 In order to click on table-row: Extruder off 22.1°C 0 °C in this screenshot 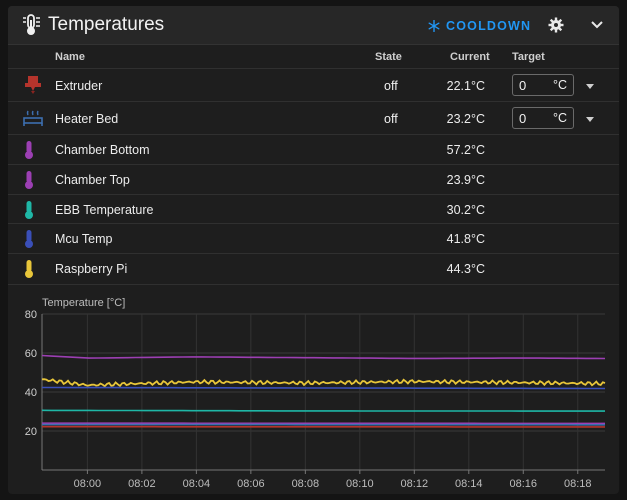, I will do `click(313, 85)`.